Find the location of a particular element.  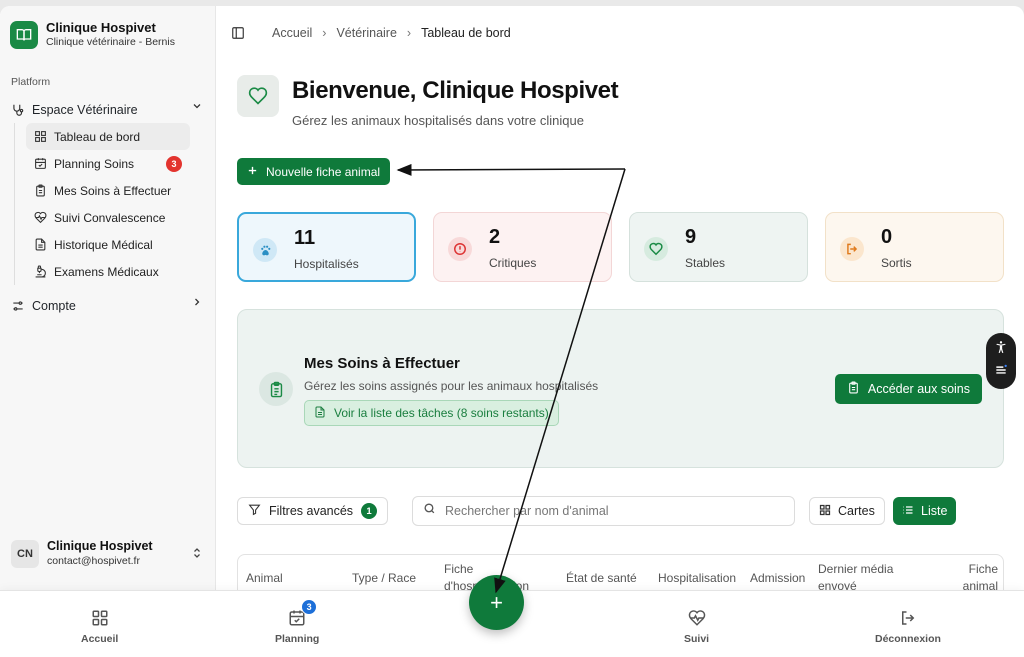

breadcrumb-accueil: Accueil is located at coordinates (292, 33).